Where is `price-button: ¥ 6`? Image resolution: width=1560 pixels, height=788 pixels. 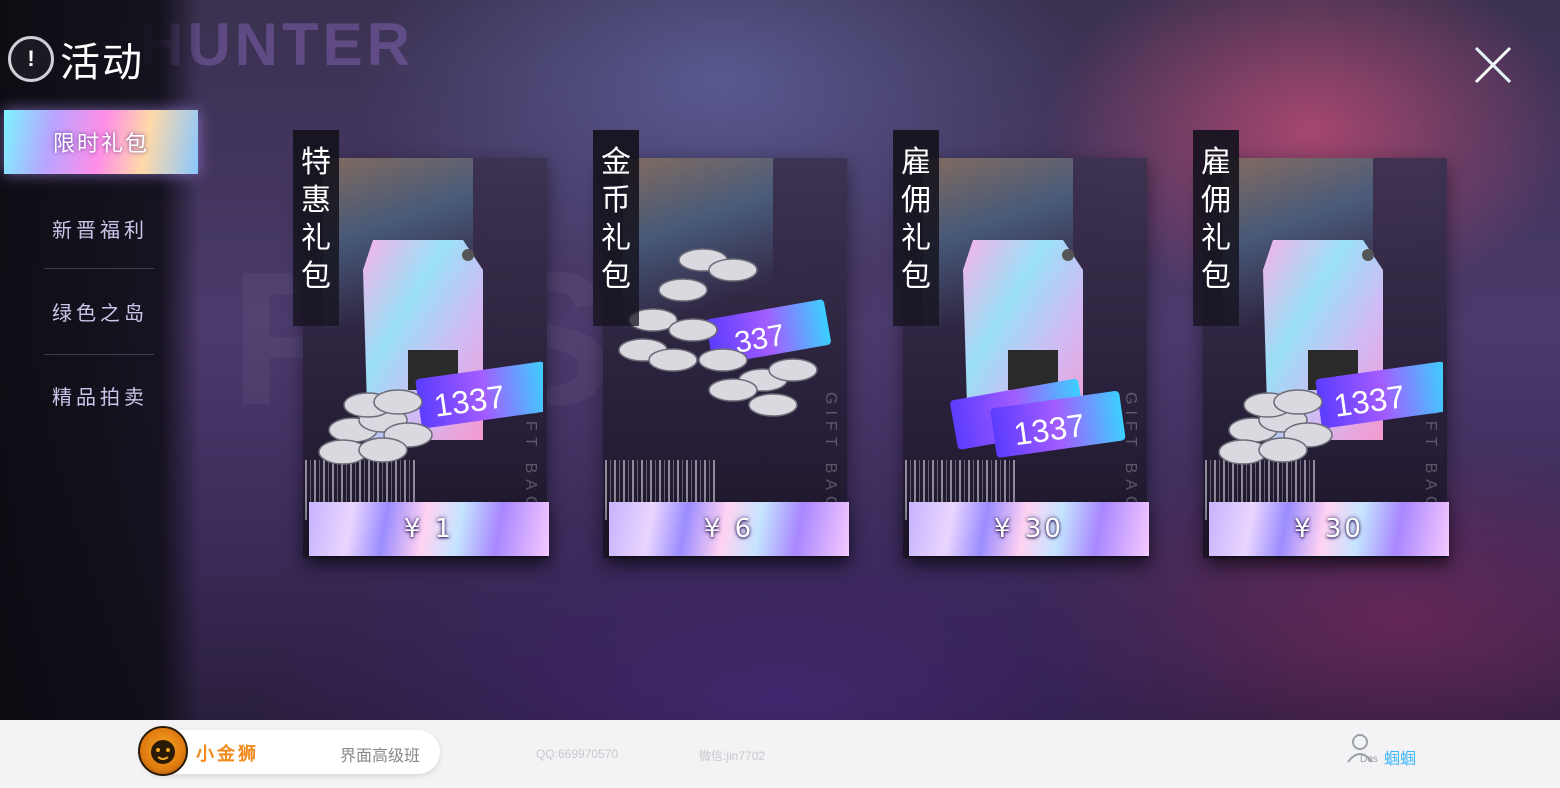
price-button: ¥ 6 is located at coordinates (729, 529).